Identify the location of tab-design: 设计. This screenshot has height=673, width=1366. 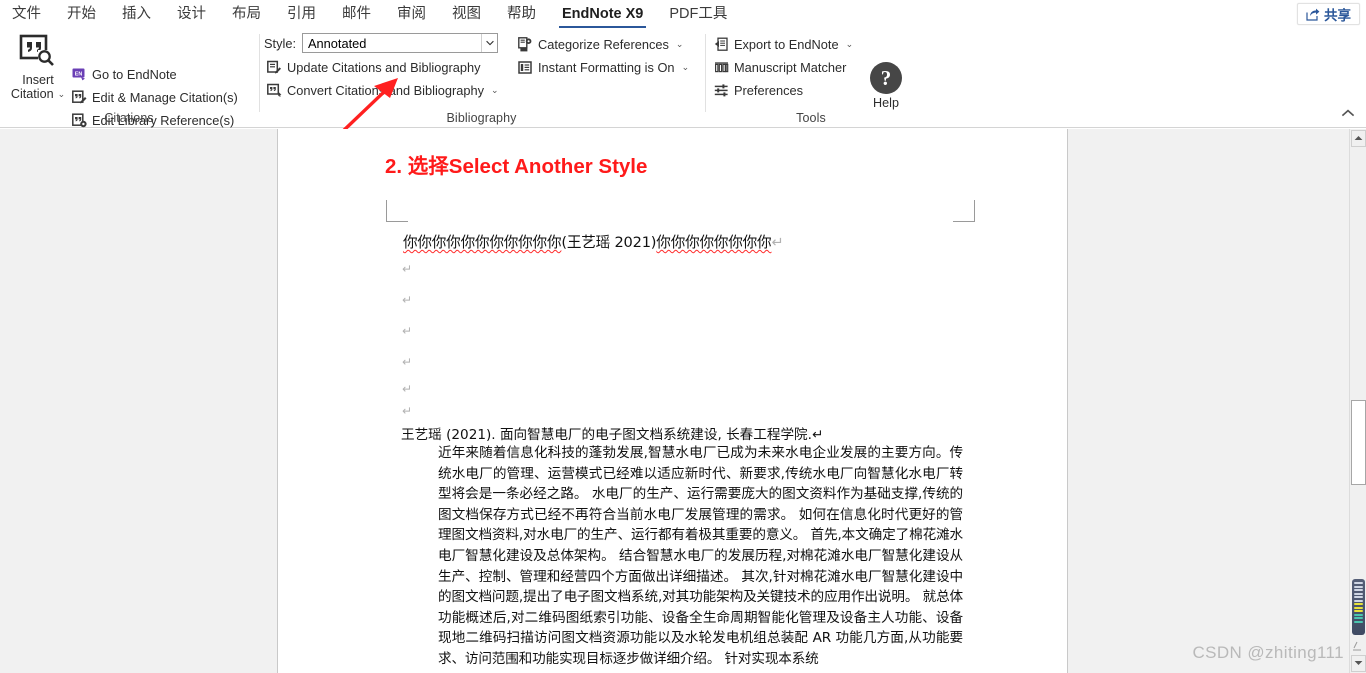
(191, 16).